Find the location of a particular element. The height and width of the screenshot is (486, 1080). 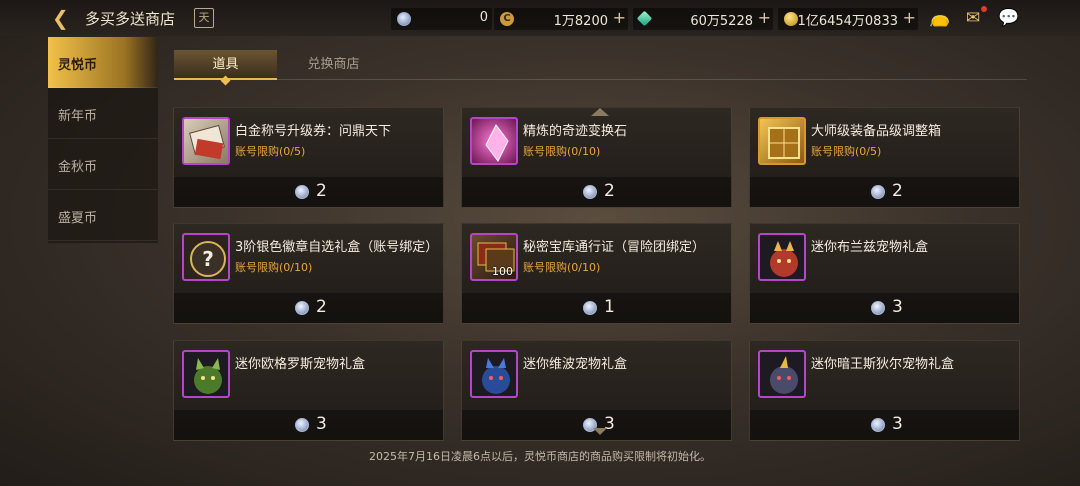

item-name: 迷你暗王斯狄尔宠物礼盒 is located at coordinates (883, 364).